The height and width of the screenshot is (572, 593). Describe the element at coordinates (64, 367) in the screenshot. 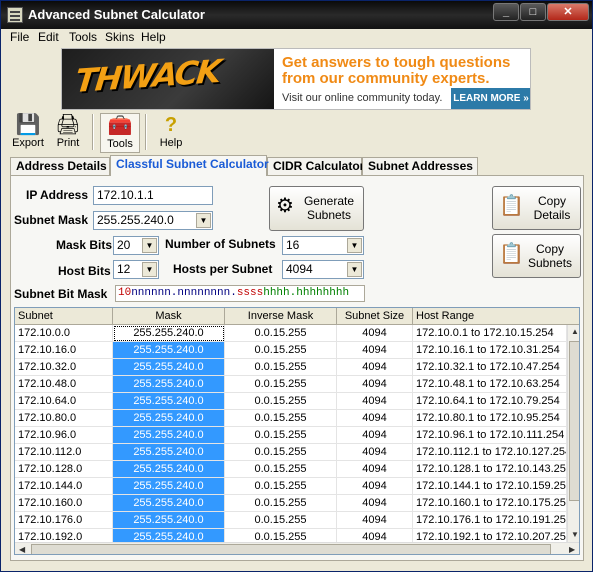

I see `cell-subnet: 172.10.32.0` at that location.